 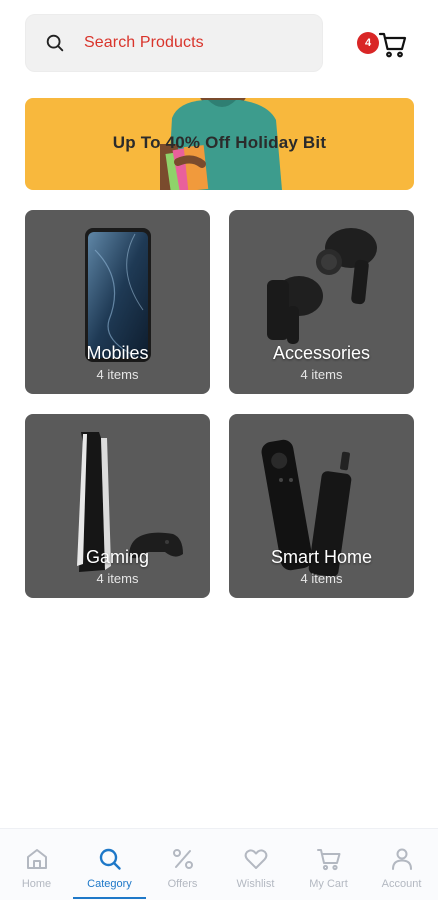 What do you see at coordinates (117, 557) in the screenshot?
I see `category-title: Gaming` at bounding box center [117, 557].